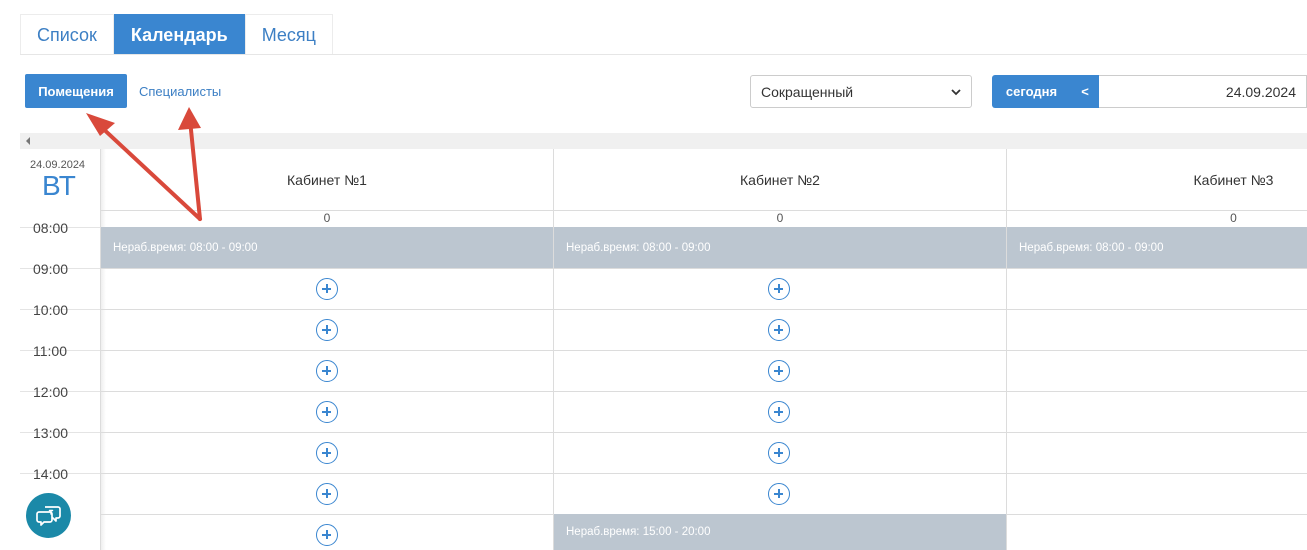 This screenshot has width=1307, height=550. I want to click on specialists-button: Специалисты, so click(180, 91).